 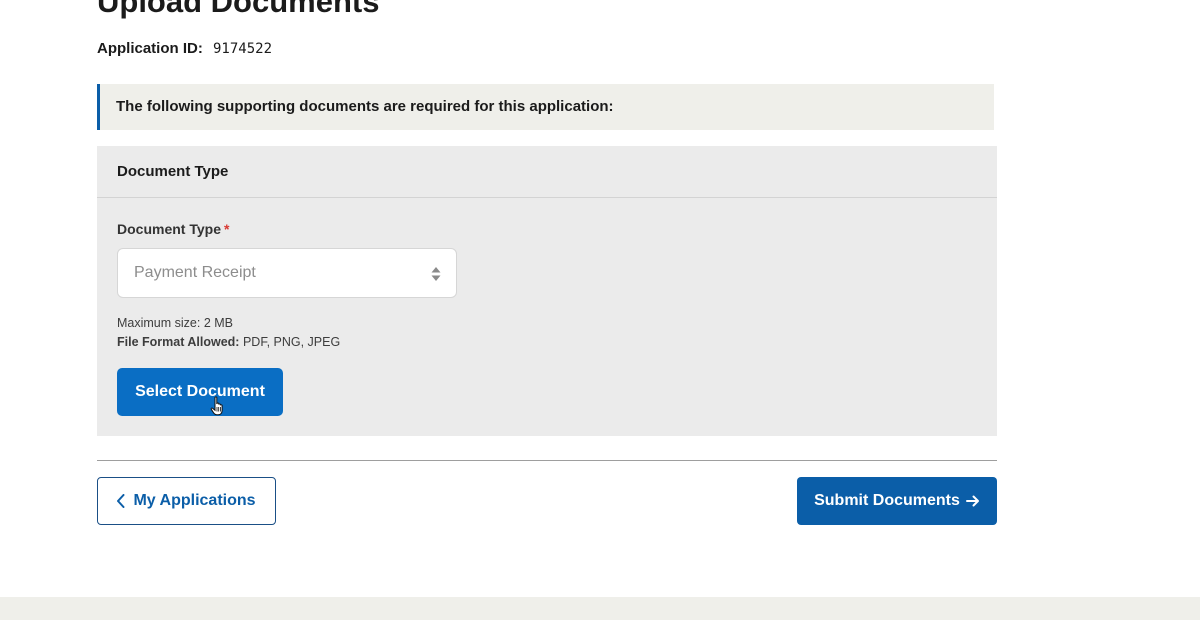 What do you see at coordinates (194, 500) in the screenshot?
I see `my-applications-label: My Applications` at bounding box center [194, 500].